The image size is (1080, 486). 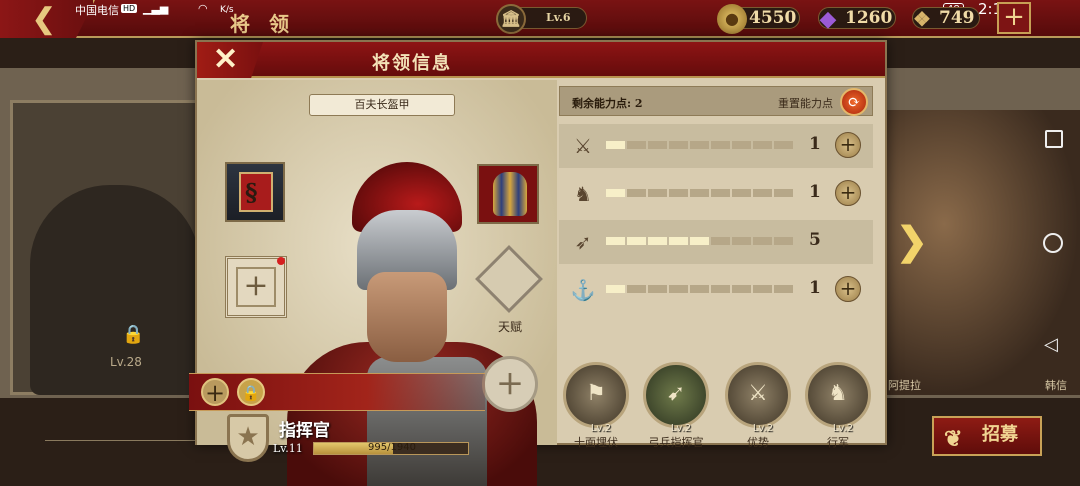 What do you see at coordinates (251, 192) in the screenshot?
I see `serpent-icon: §` at bounding box center [251, 192].